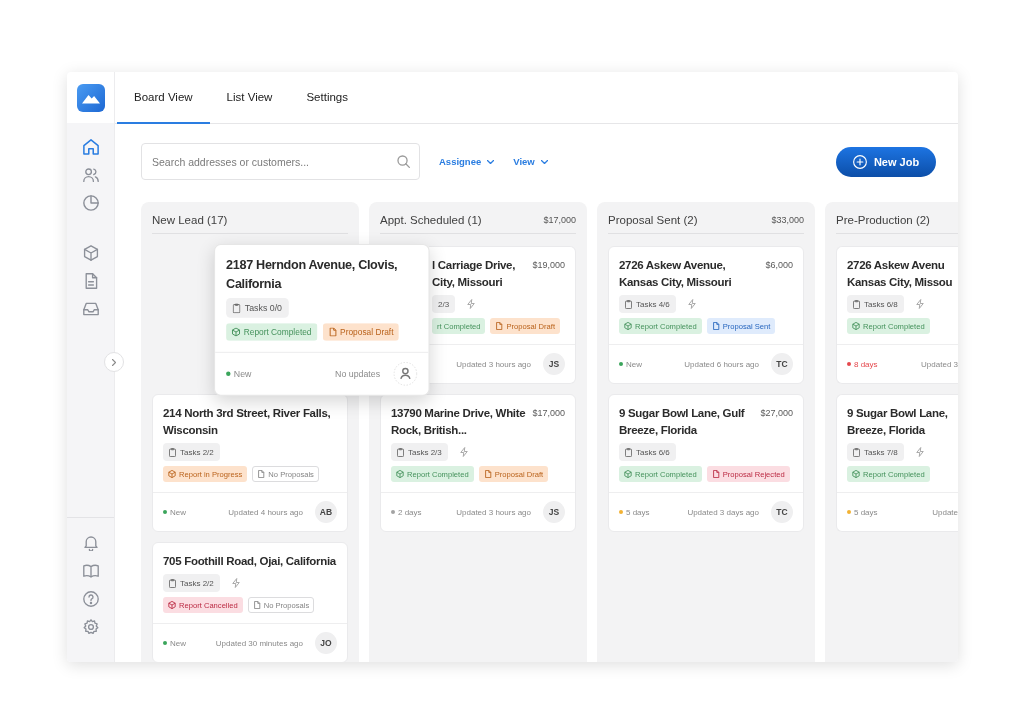 This screenshot has height=725, width=1024. What do you see at coordinates (90, 97) in the screenshot?
I see `logo-icon` at bounding box center [90, 97].